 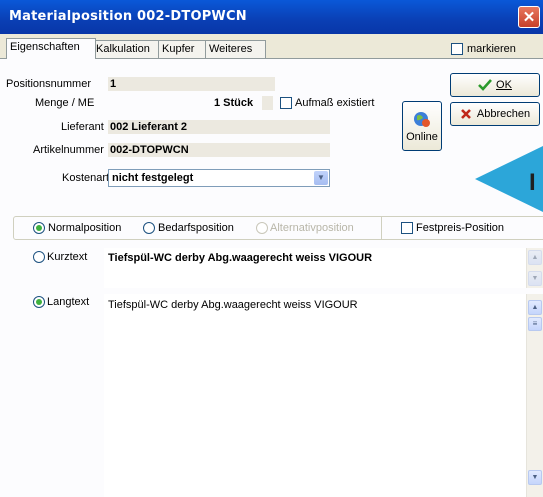 I want to click on kostenart-label: Kostenart, so click(x=86, y=178).